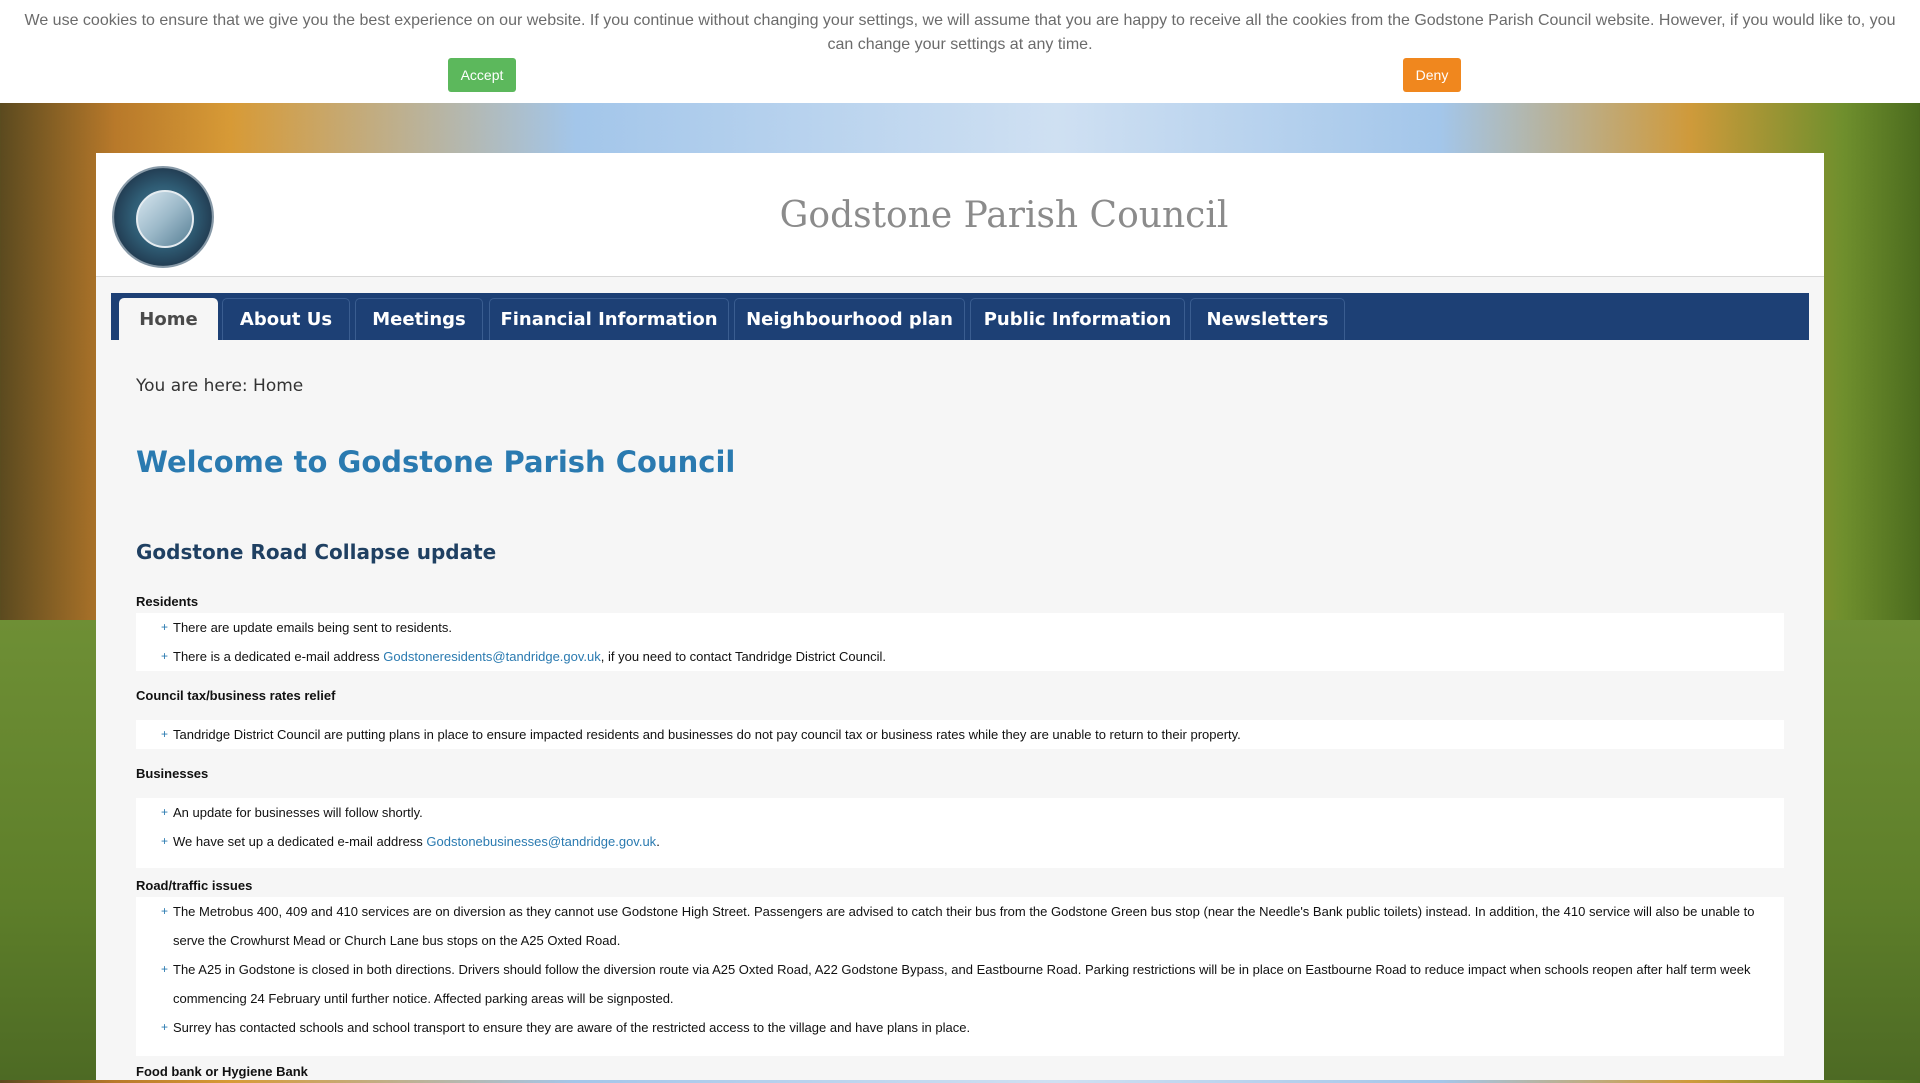 This screenshot has height=1083, width=1920. I want to click on road-traffic-heading: Road/traffic issues, so click(194, 885).